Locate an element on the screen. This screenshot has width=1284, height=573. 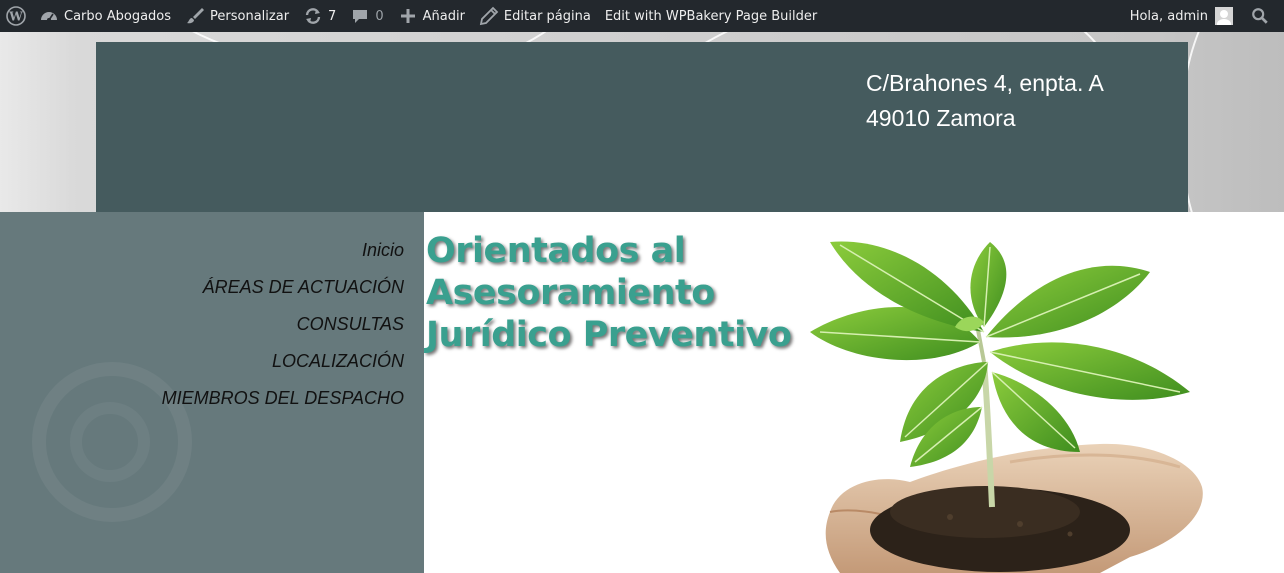
nav-item-miembros-del-despacho: MIEMBROS DEL DESPACHO is located at coordinates (283, 404).